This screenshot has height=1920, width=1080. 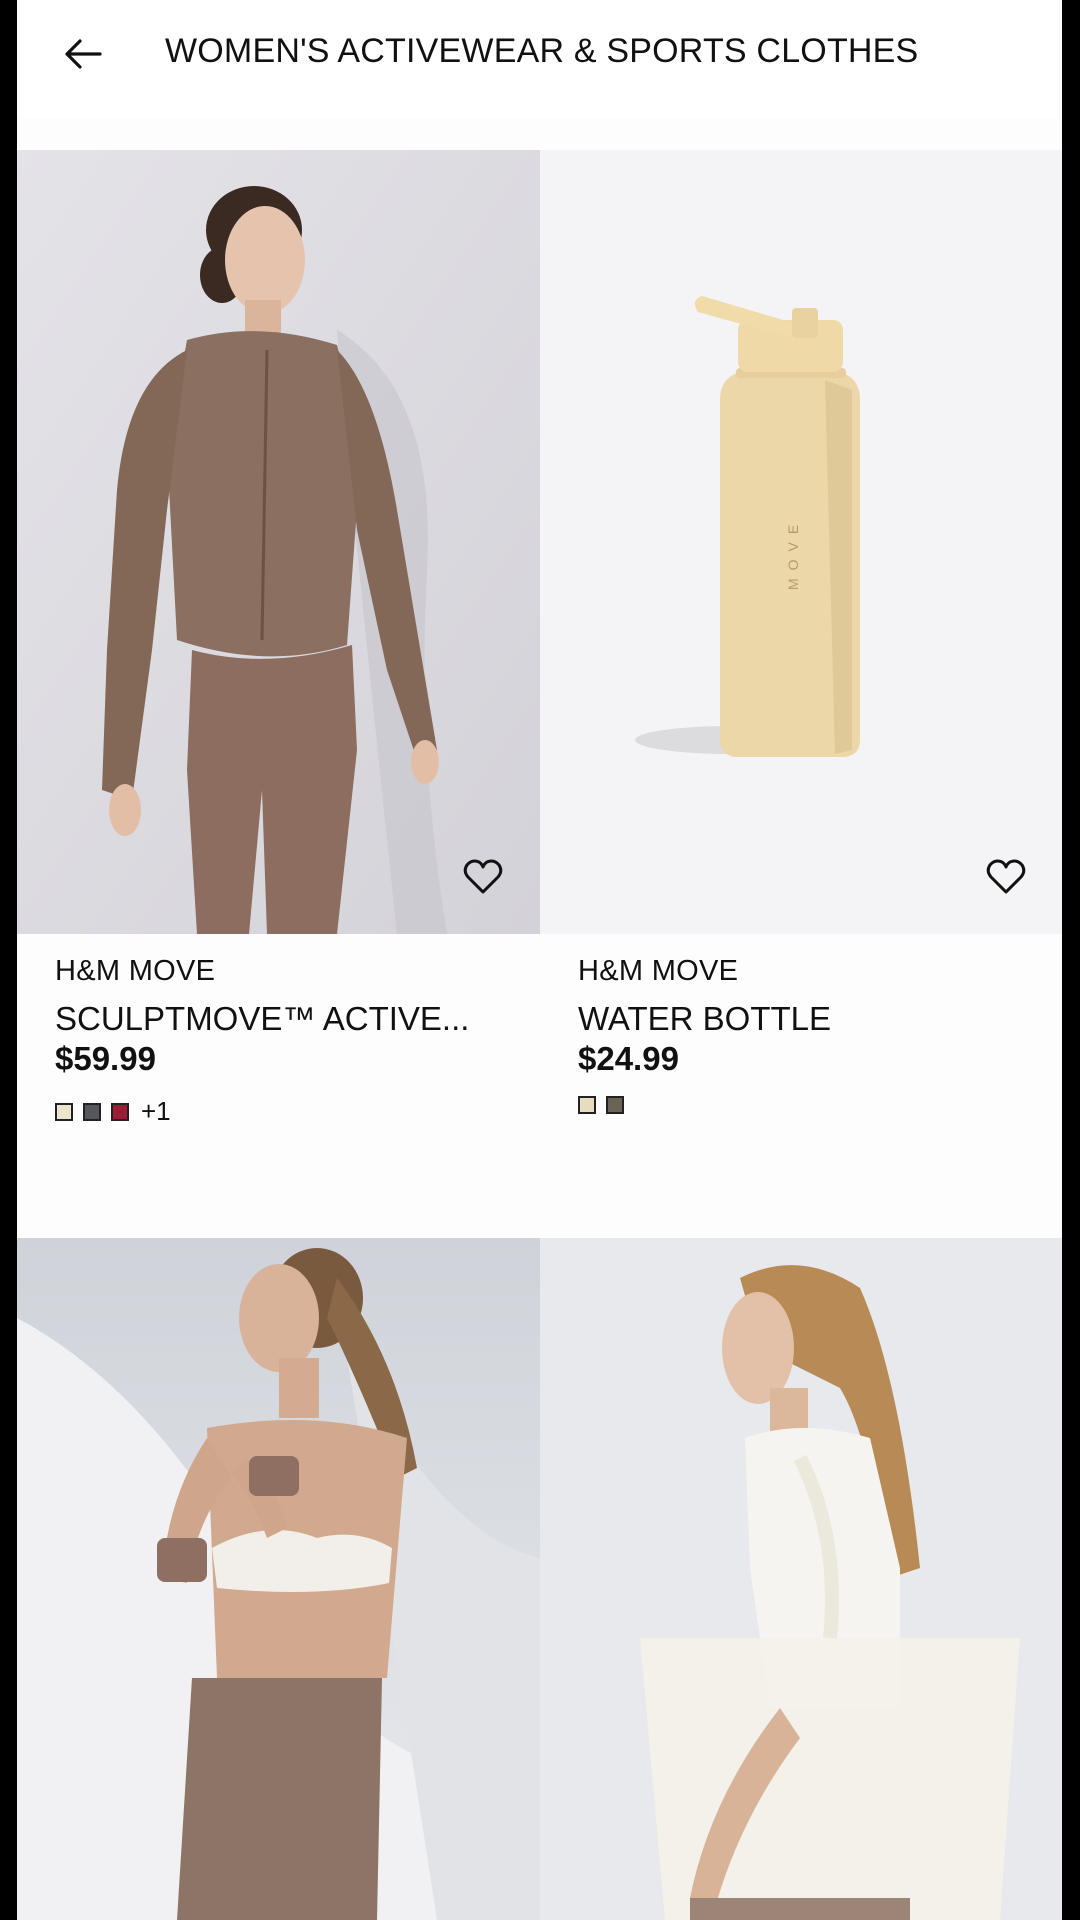 I want to click on product-price: $24.99, so click(x=628, y=1058).